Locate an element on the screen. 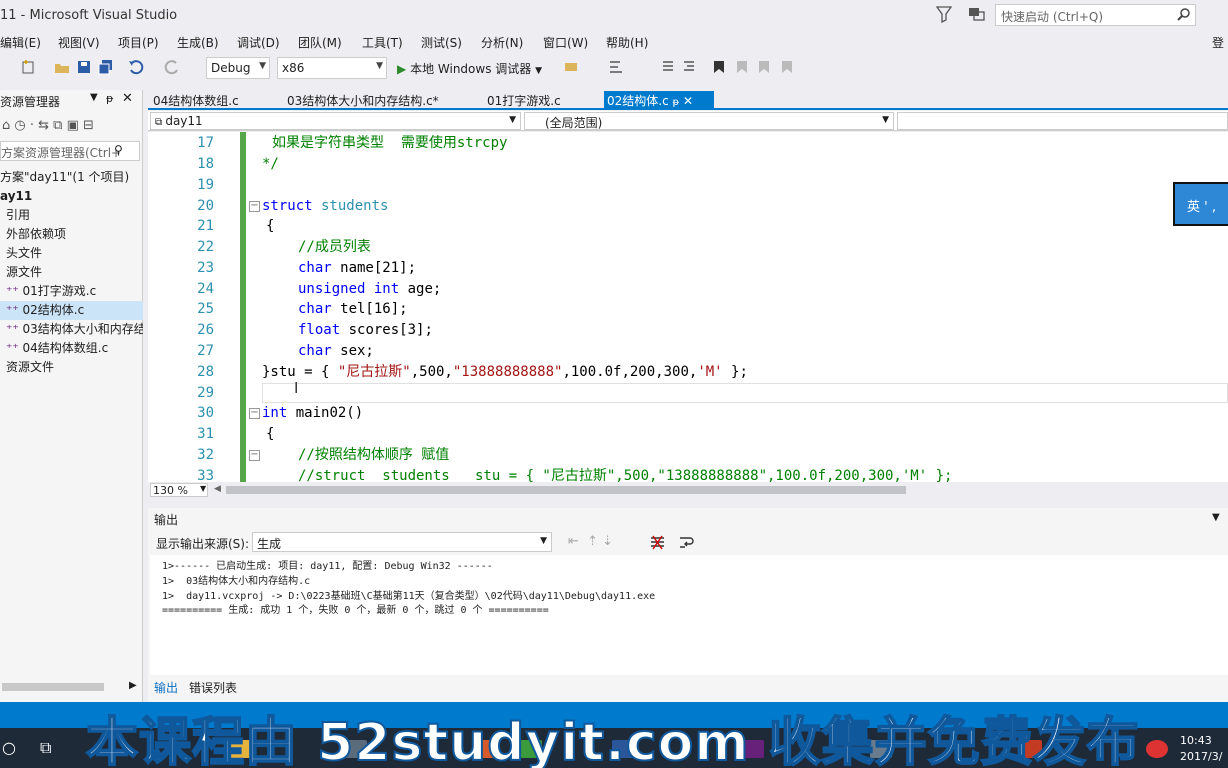 The height and width of the screenshot is (768, 1228). code-token: age; is located at coordinates (420, 289).